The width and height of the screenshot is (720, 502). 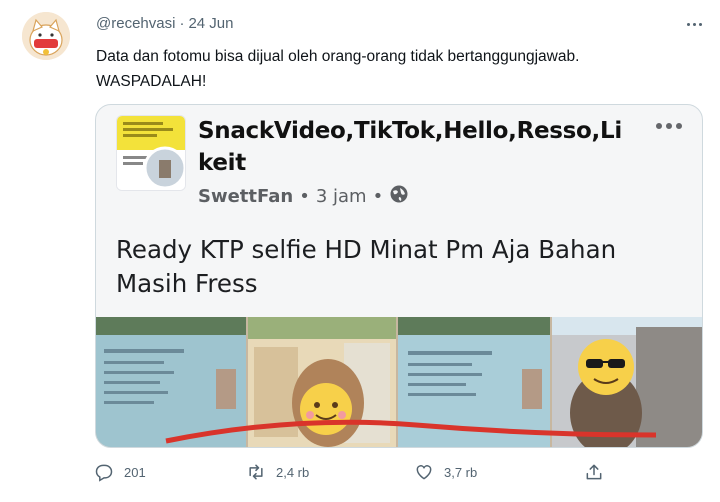 What do you see at coordinates (46, 36) in the screenshot?
I see `avatar` at bounding box center [46, 36].